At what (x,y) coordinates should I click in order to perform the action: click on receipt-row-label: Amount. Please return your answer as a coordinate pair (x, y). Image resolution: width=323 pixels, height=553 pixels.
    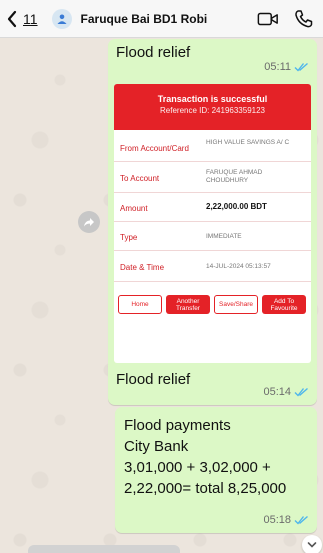
    Looking at the image, I should click on (134, 208).